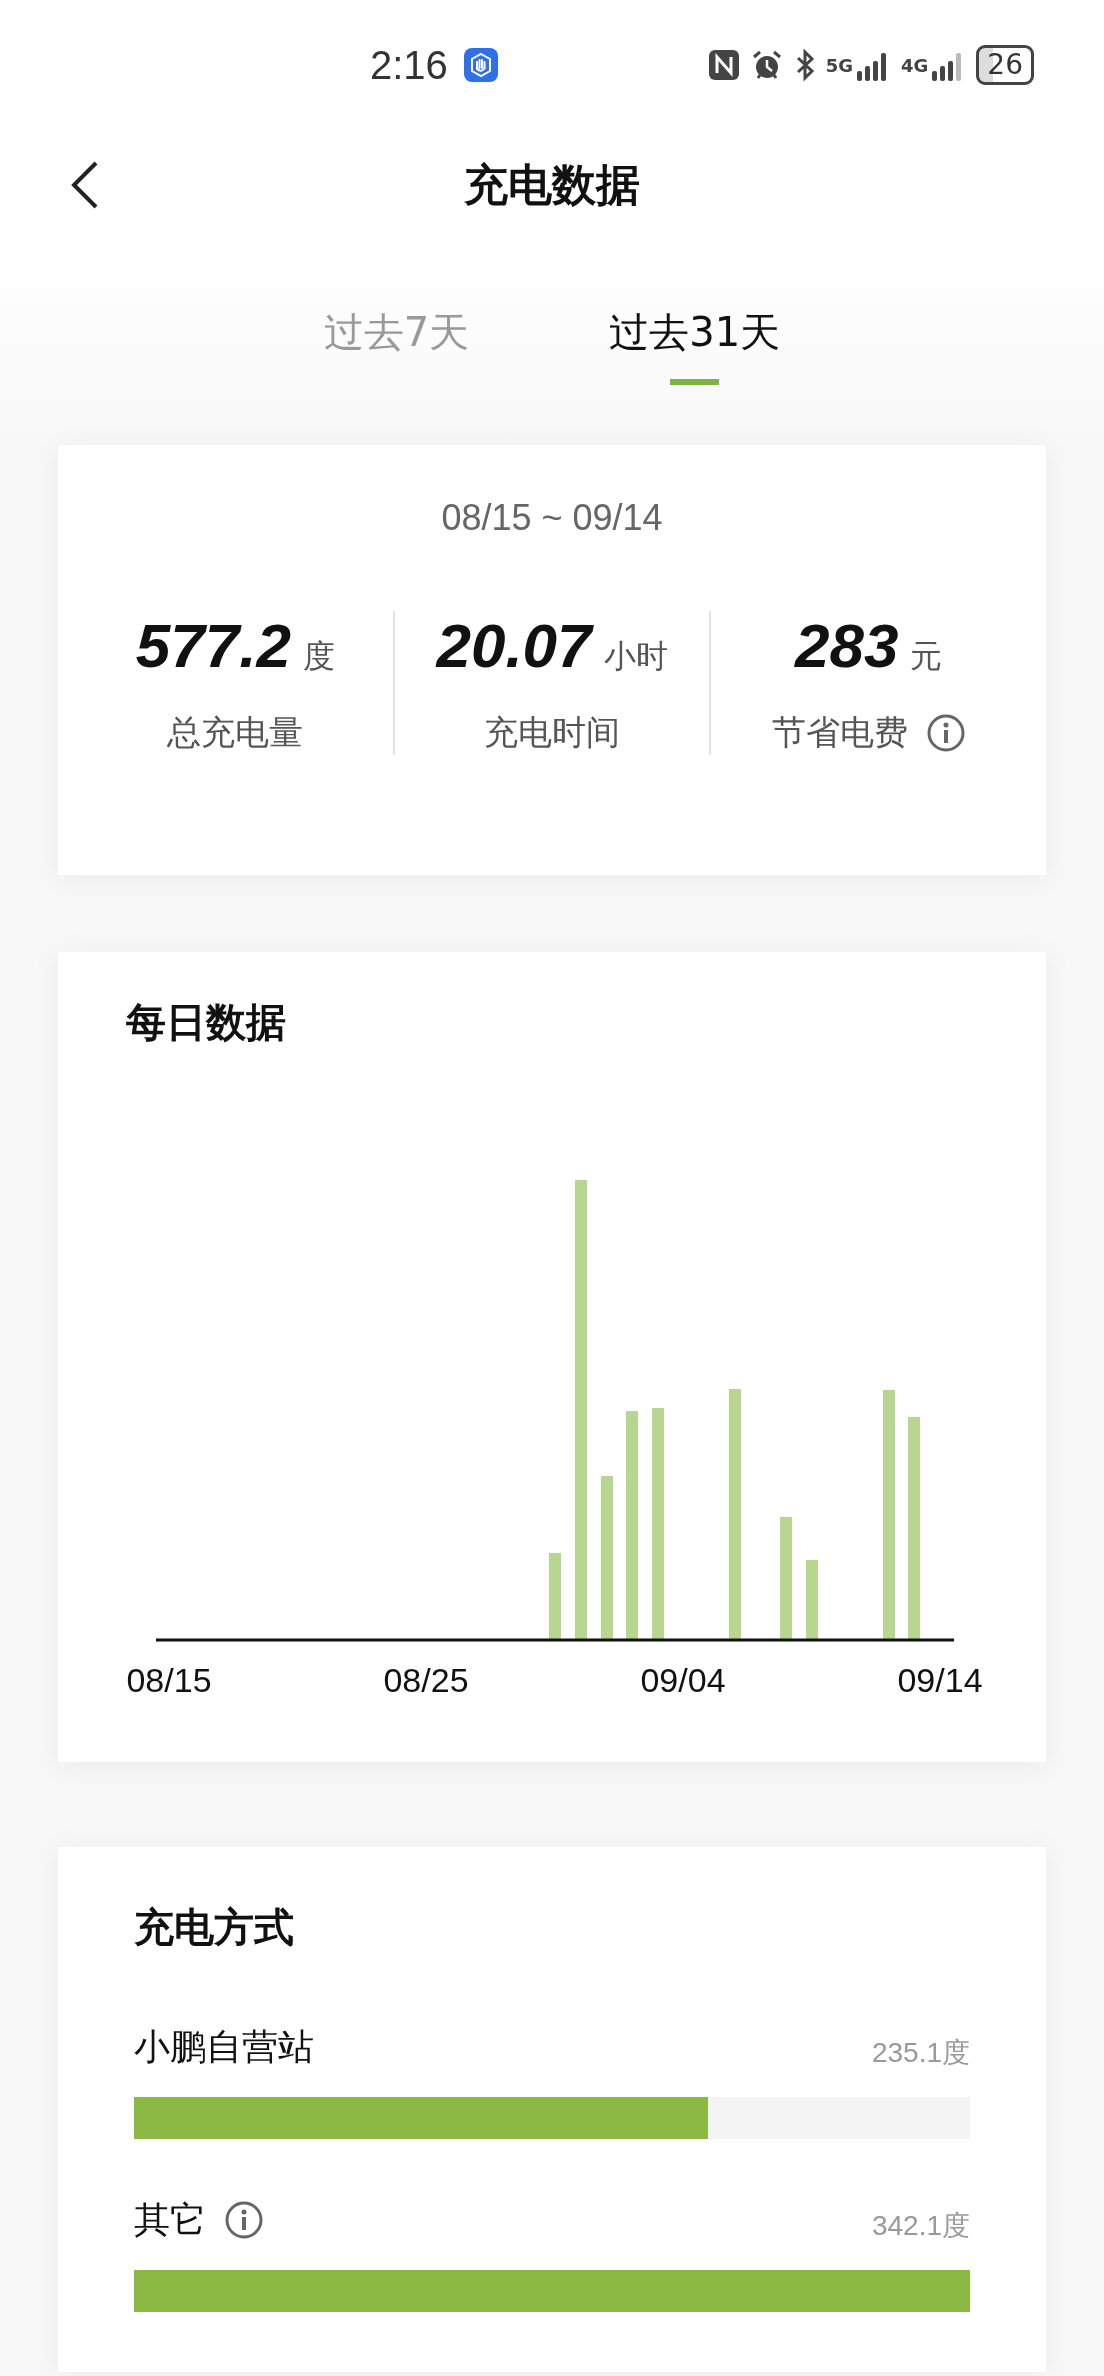  Describe the element at coordinates (846, 646) in the screenshot. I see `stat-value: 283` at that location.